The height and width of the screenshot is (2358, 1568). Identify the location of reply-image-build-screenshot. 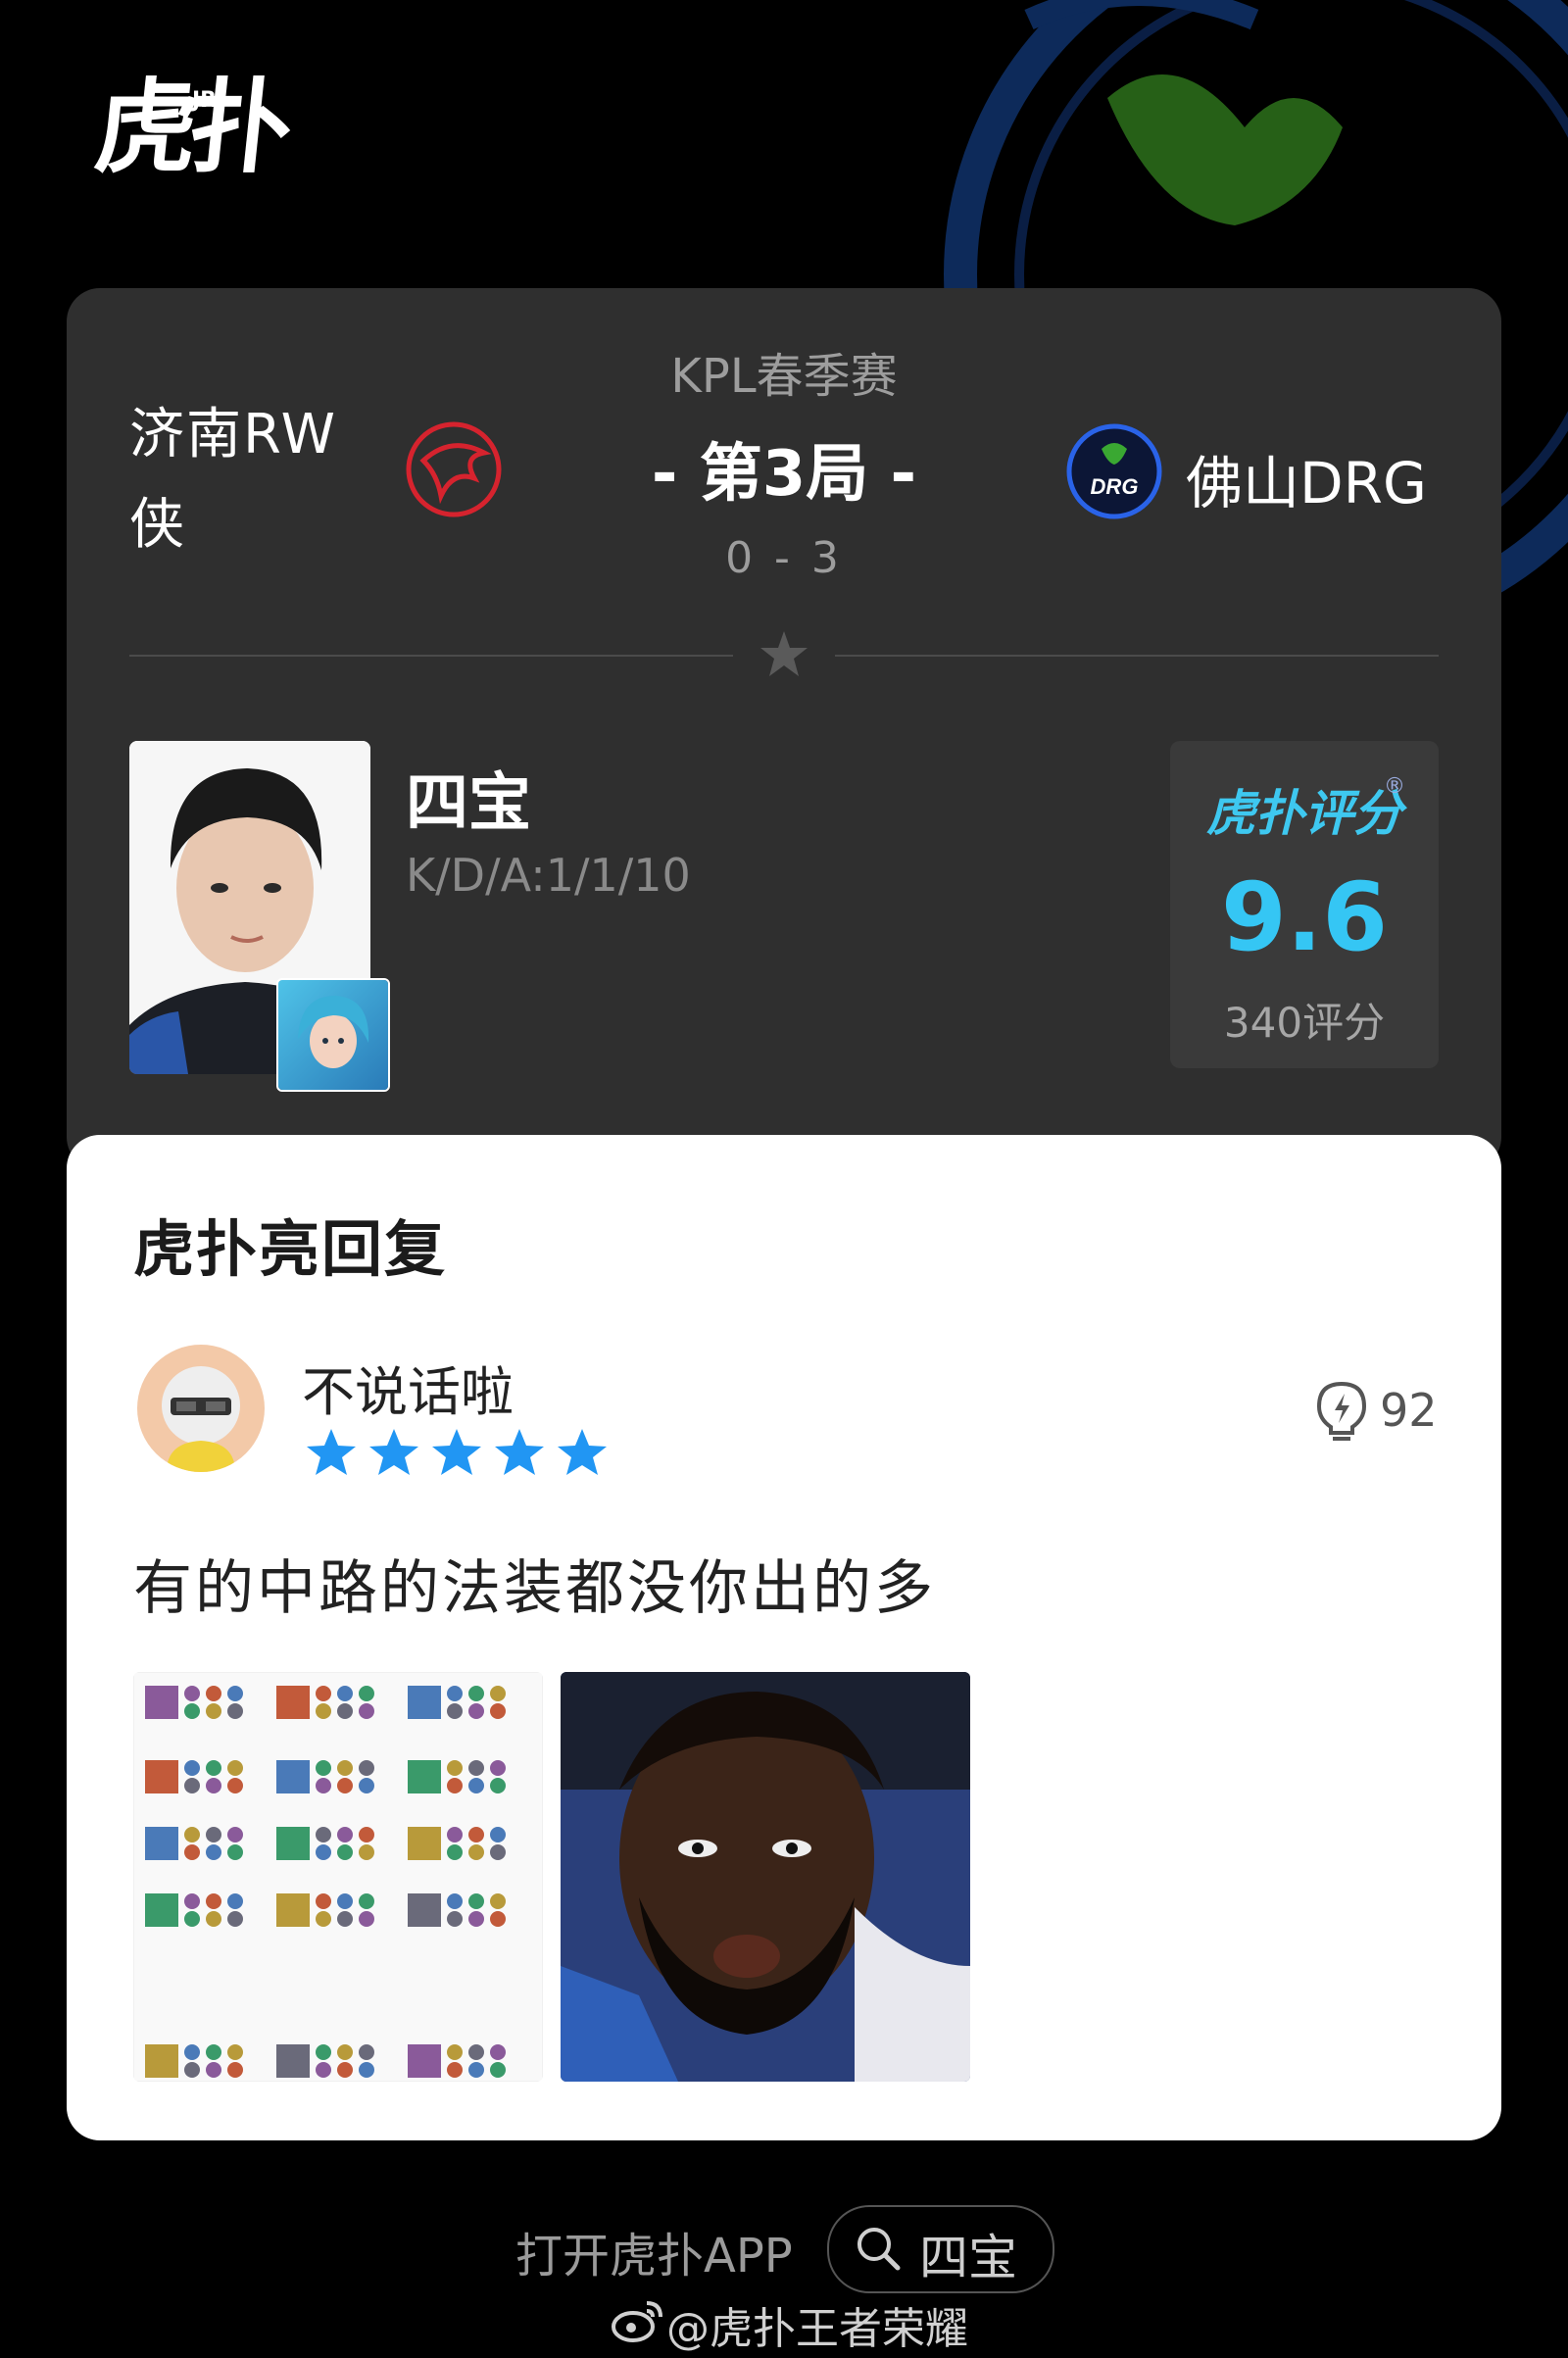
(338, 1877).